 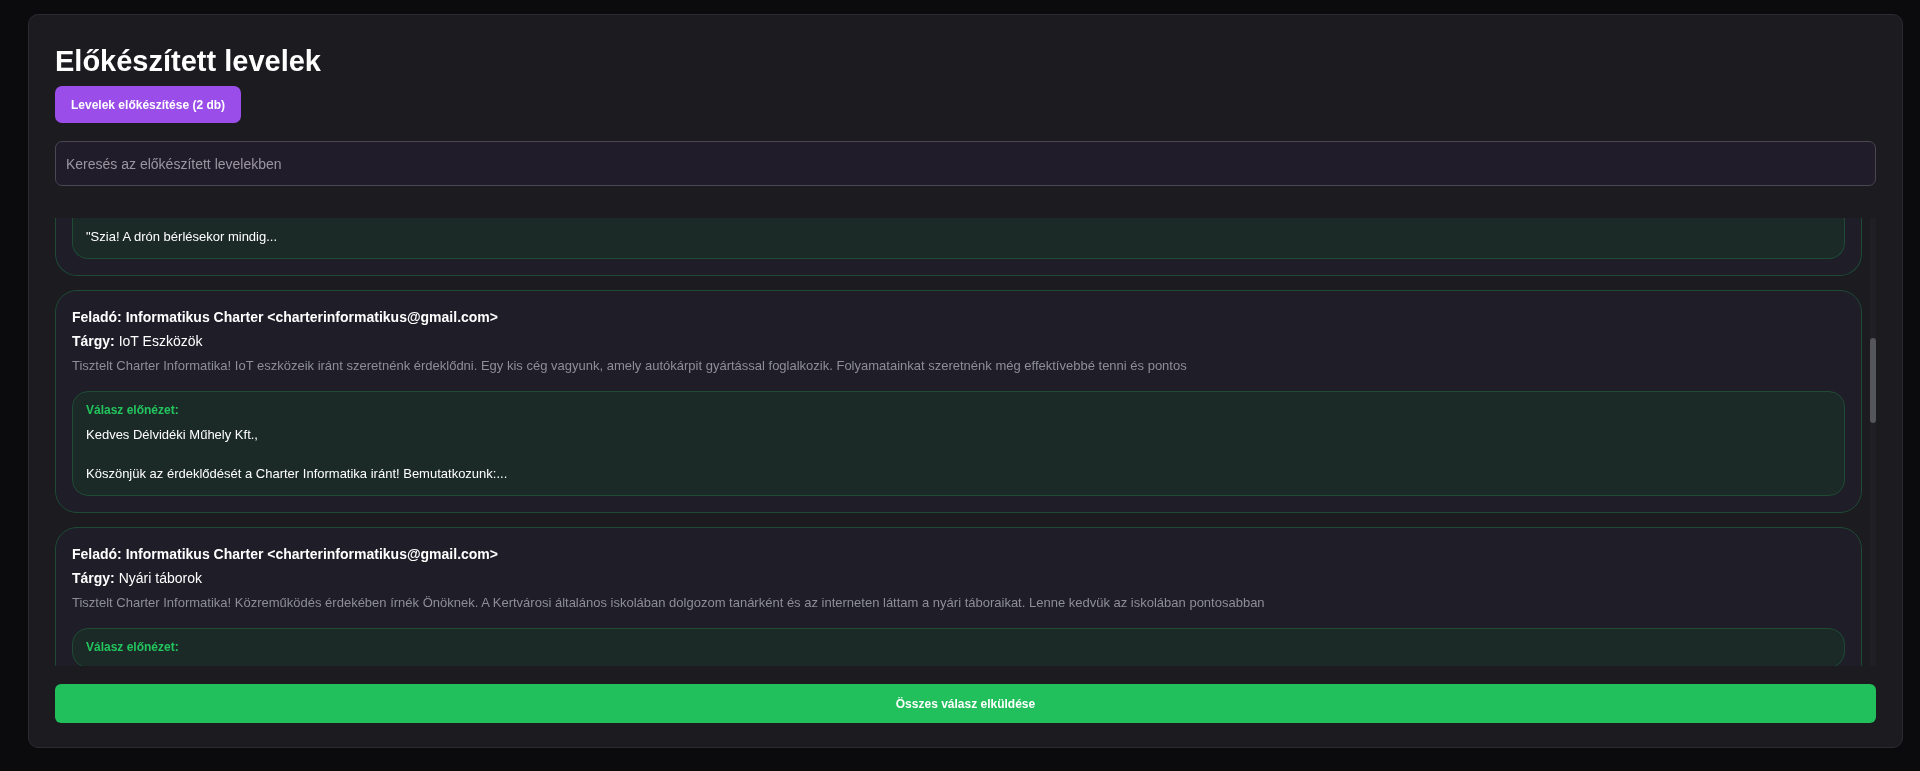 I want to click on prepare-letters-button: Levelek előkészítése (2 db), so click(x=148, y=105).